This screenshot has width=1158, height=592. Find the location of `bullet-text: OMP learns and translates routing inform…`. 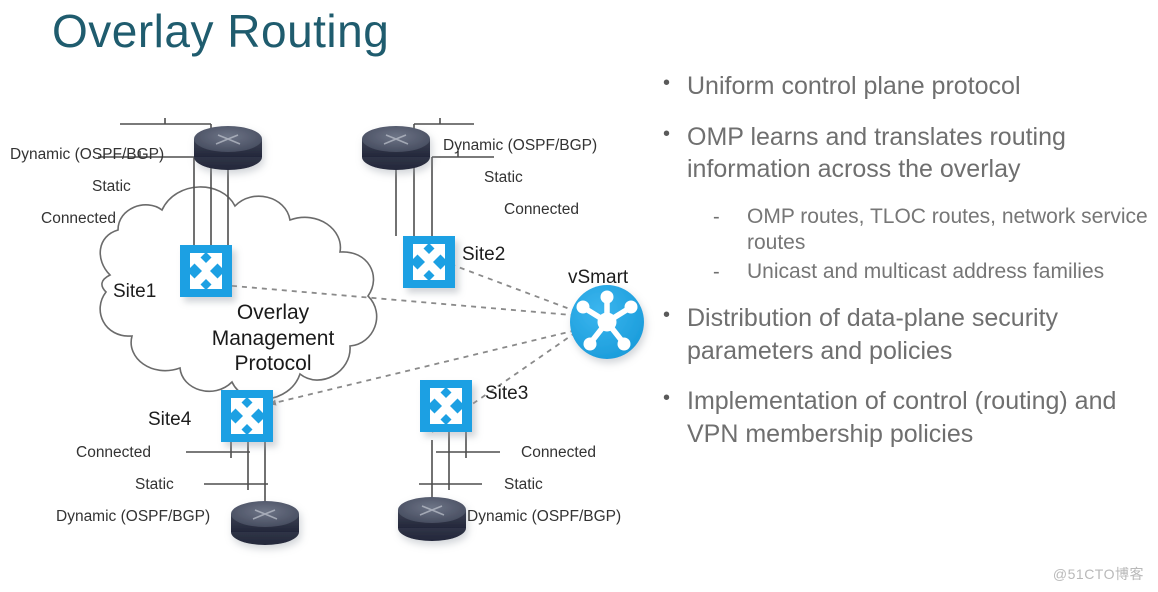

bullet-text: OMP learns and translates routing inform… is located at coordinates (876, 153).